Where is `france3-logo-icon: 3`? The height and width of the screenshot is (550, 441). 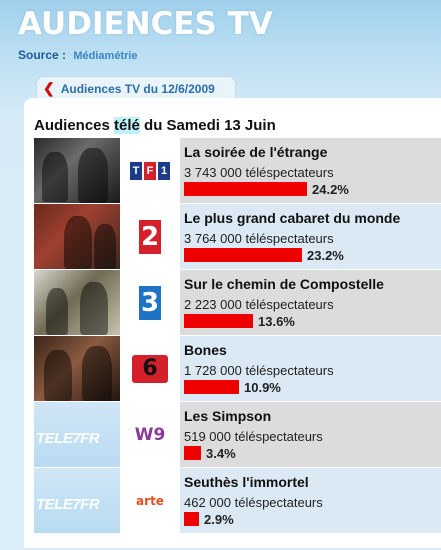 france3-logo-icon: 3 is located at coordinates (150, 302).